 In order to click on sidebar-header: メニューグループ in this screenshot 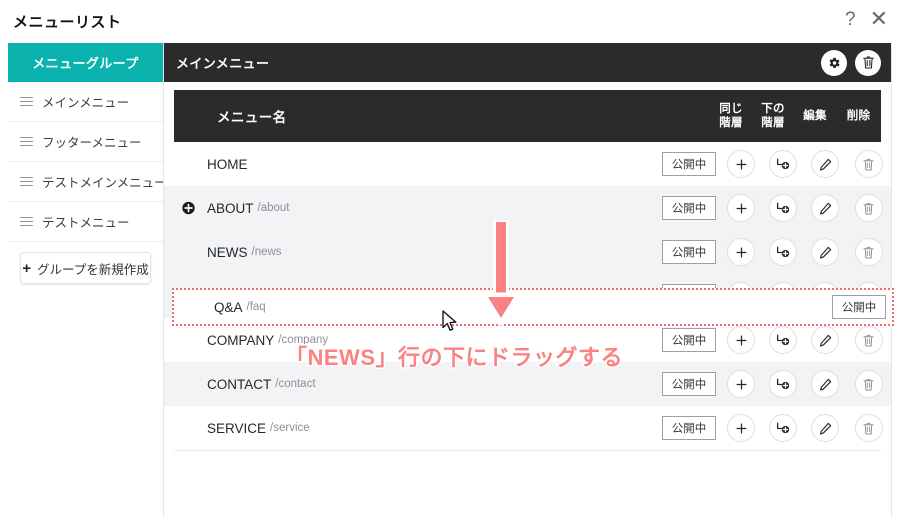, I will do `click(85, 62)`.